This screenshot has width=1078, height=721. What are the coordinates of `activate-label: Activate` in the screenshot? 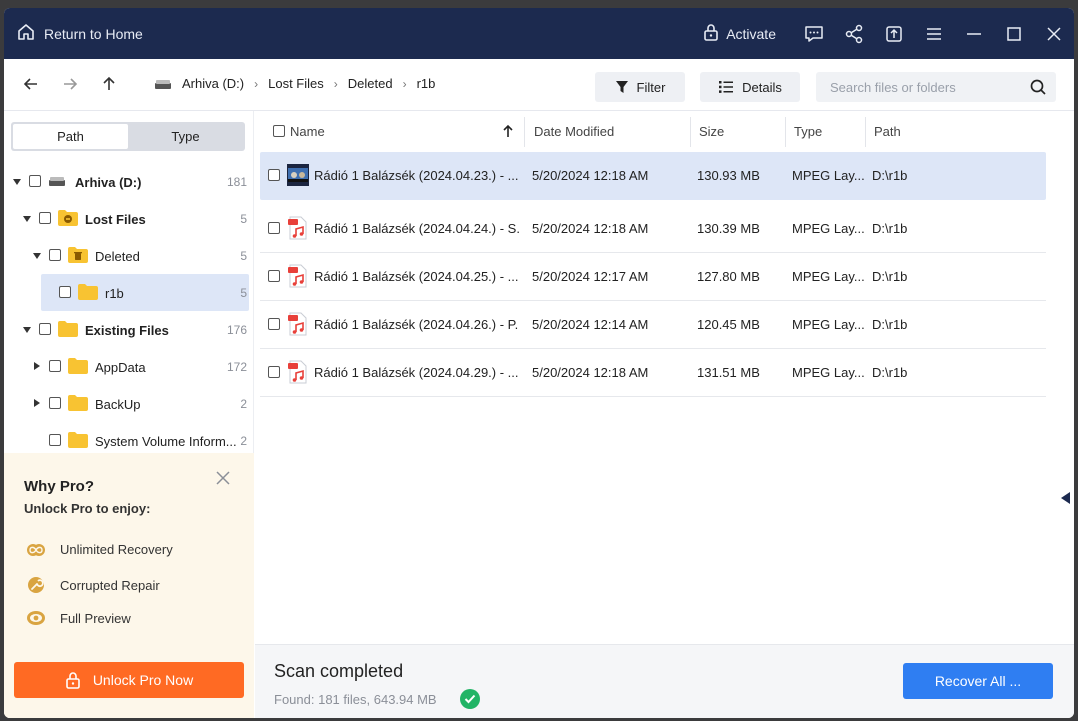 It's located at (751, 33).